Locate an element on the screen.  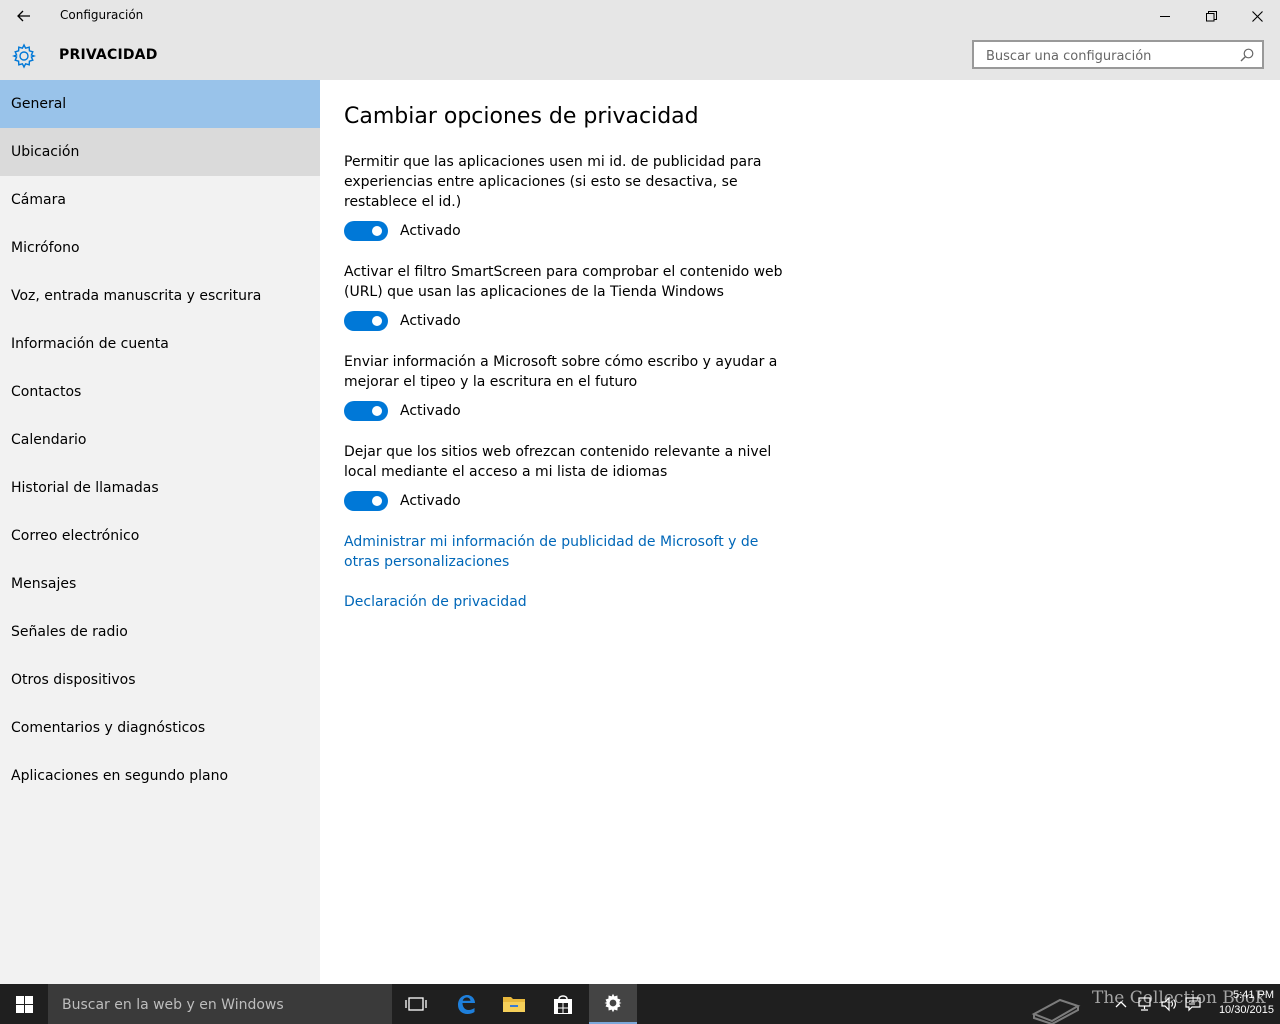
network-button is located at coordinates (1145, 1004).